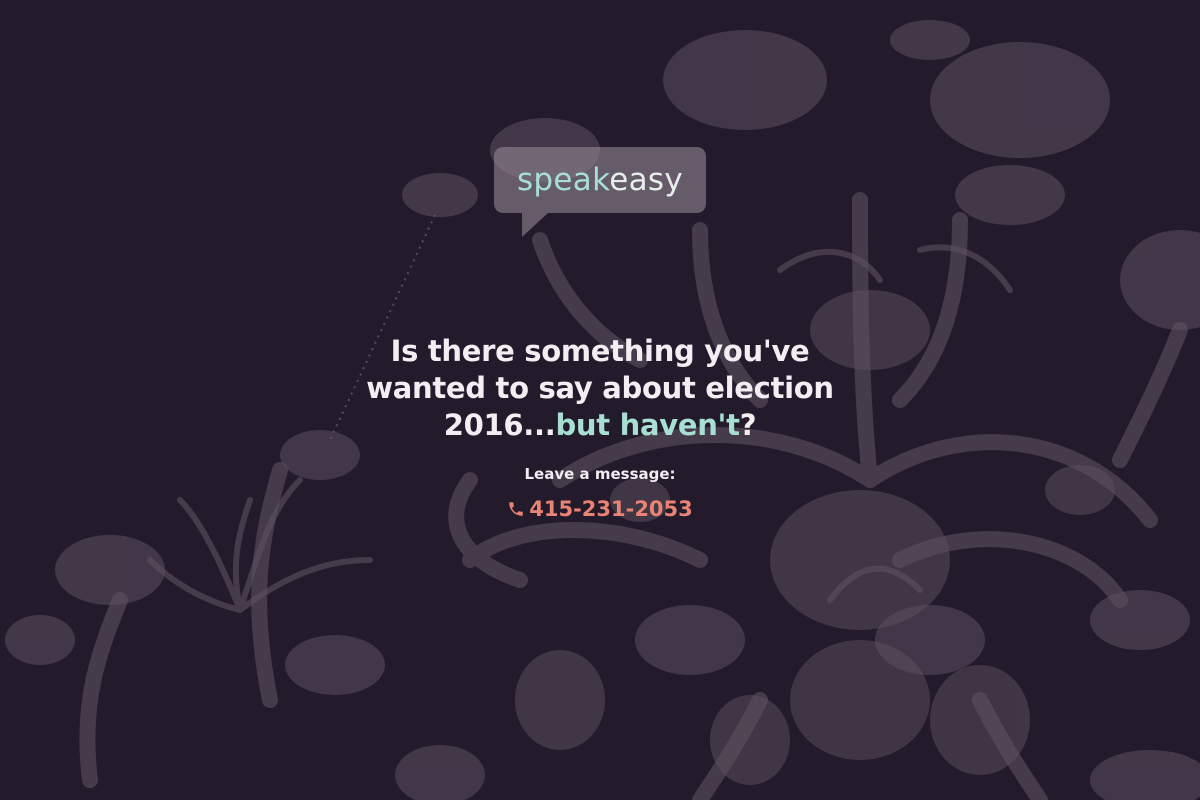 Image resolution: width=1200 pixels, height=800 pixels. Describe the element at coordinates (600, 351) in the screenshot. I see `headline-line-1: Is there something you've` at that location.